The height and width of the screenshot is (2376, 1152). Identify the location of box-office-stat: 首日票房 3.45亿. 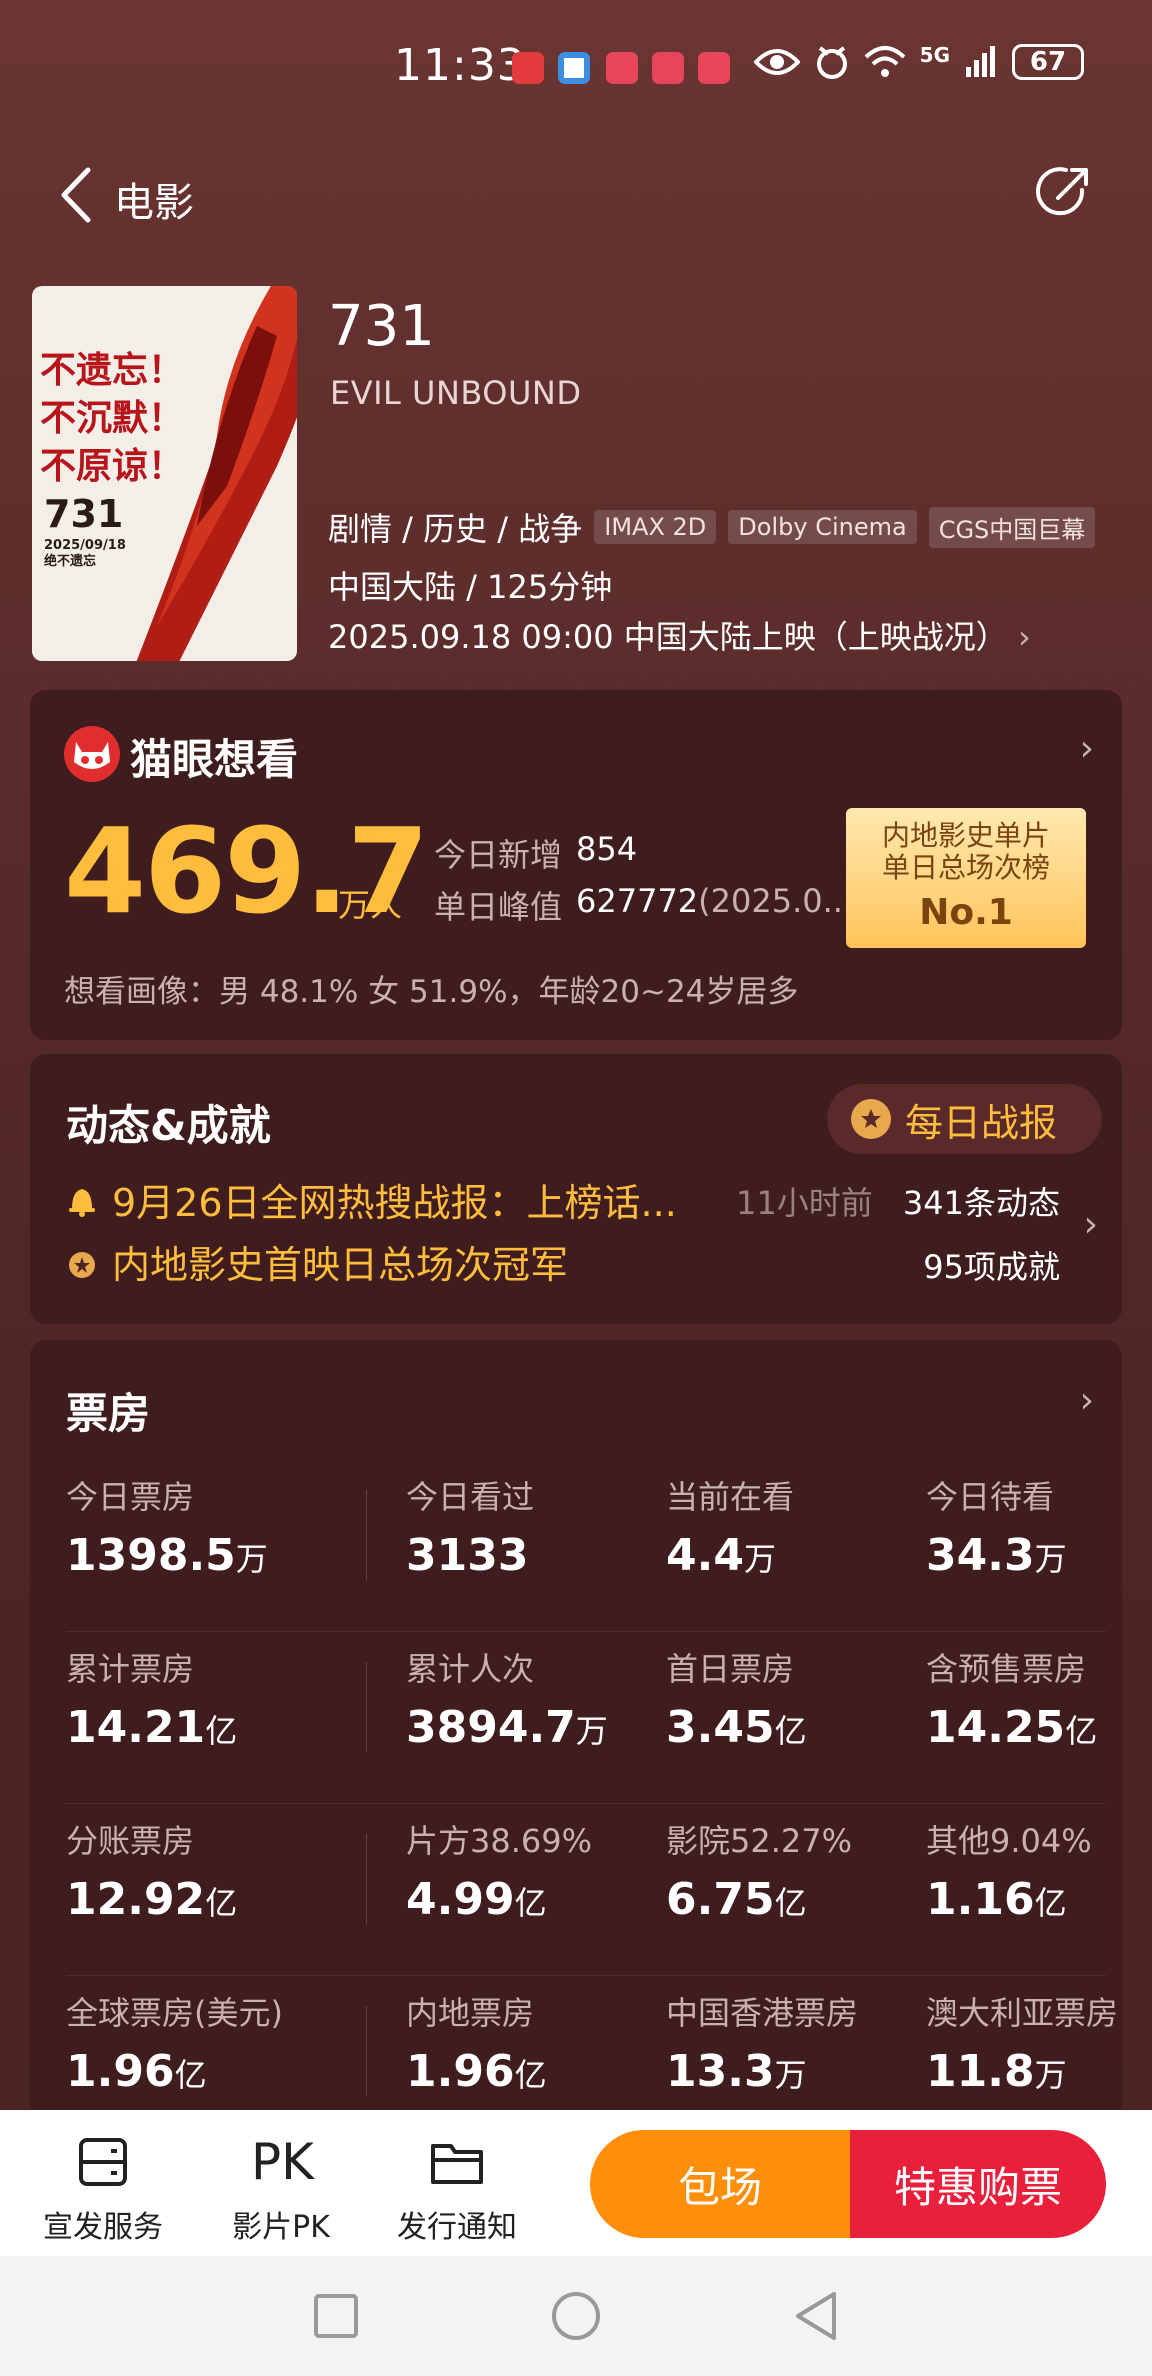
(736, 1698).